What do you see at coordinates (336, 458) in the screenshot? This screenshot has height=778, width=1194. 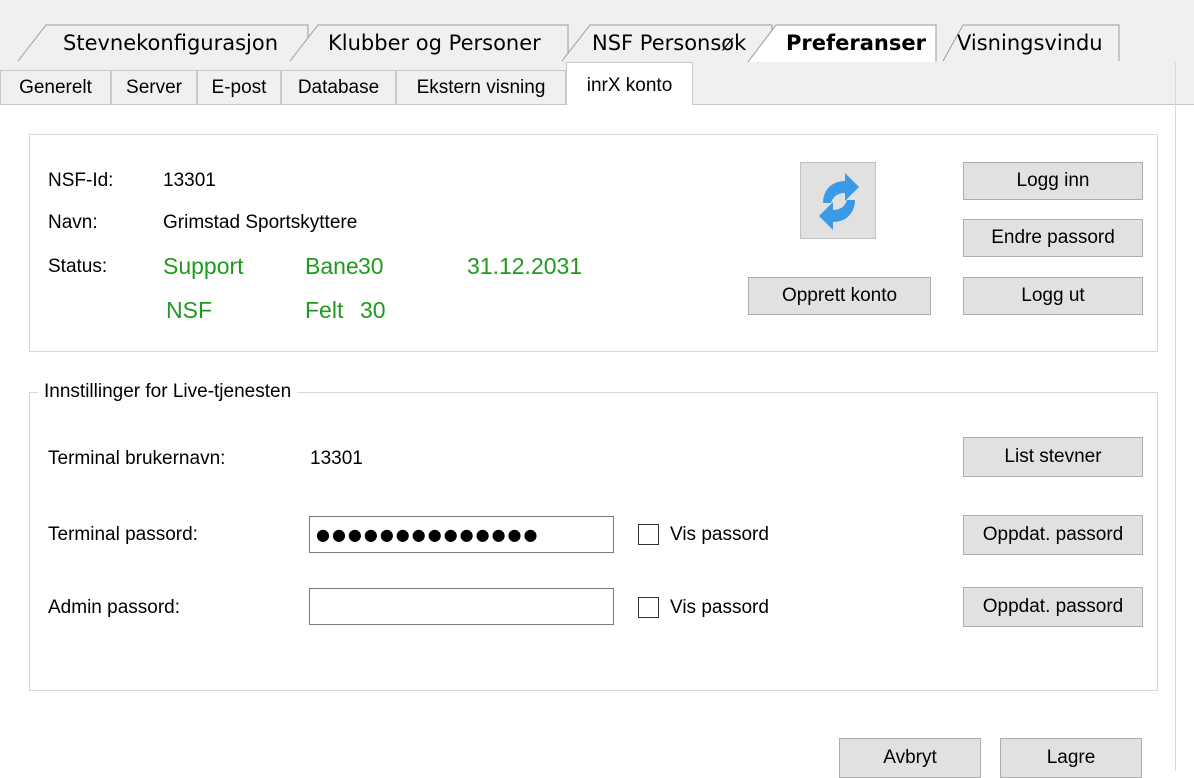 I see `terminal-username-value: 13301` at bounding box center [336, 458].